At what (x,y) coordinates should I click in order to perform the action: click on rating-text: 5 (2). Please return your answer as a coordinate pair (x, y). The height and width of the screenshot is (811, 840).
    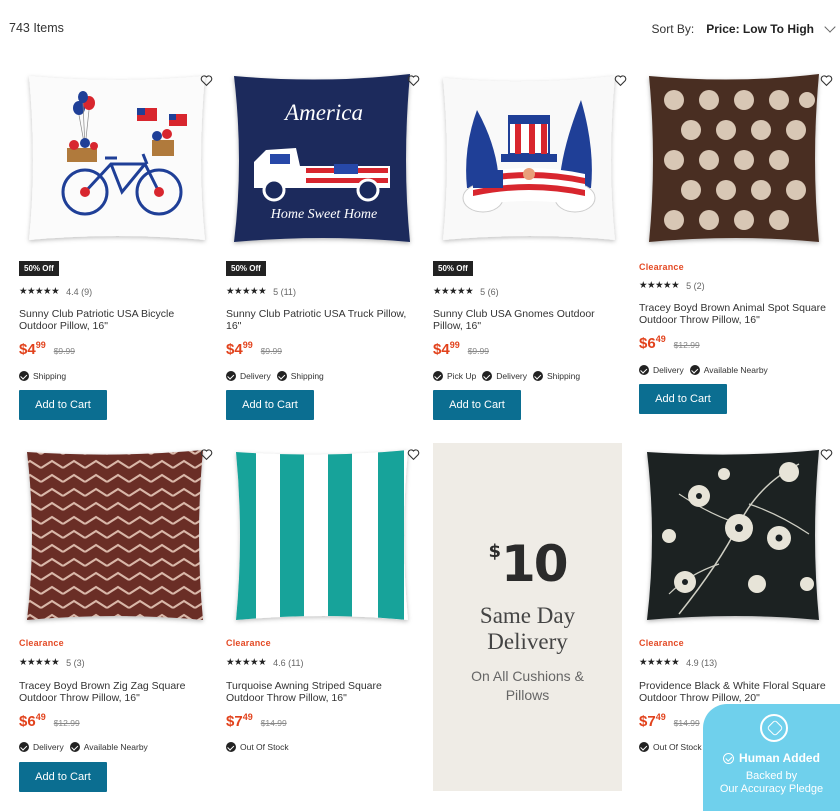
    Looking at the image, I should click on (695, 285).